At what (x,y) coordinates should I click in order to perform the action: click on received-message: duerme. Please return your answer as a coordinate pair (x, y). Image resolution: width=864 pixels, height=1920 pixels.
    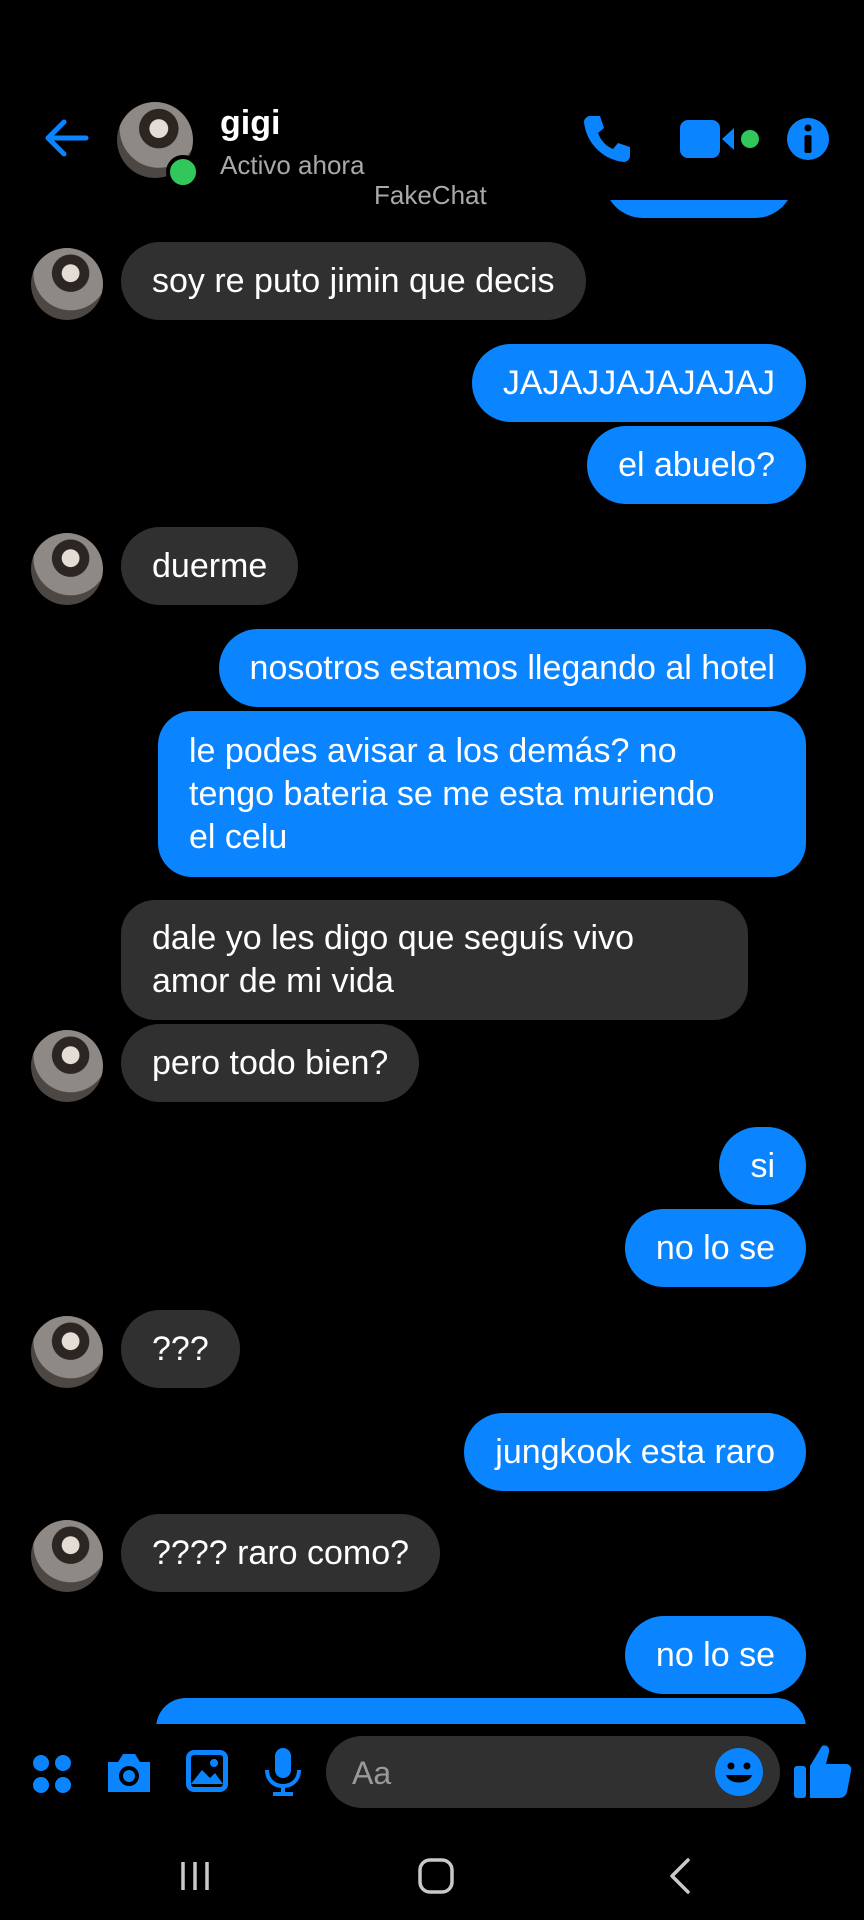
    Looking at the image, I should click on (210, 566).